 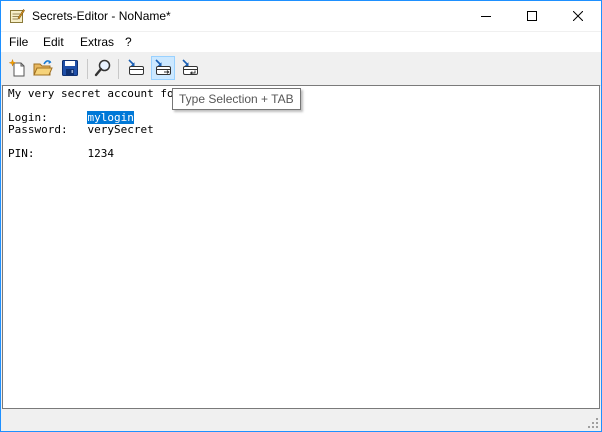 I want to click on type-selection-button, so click(x=136, y=68).